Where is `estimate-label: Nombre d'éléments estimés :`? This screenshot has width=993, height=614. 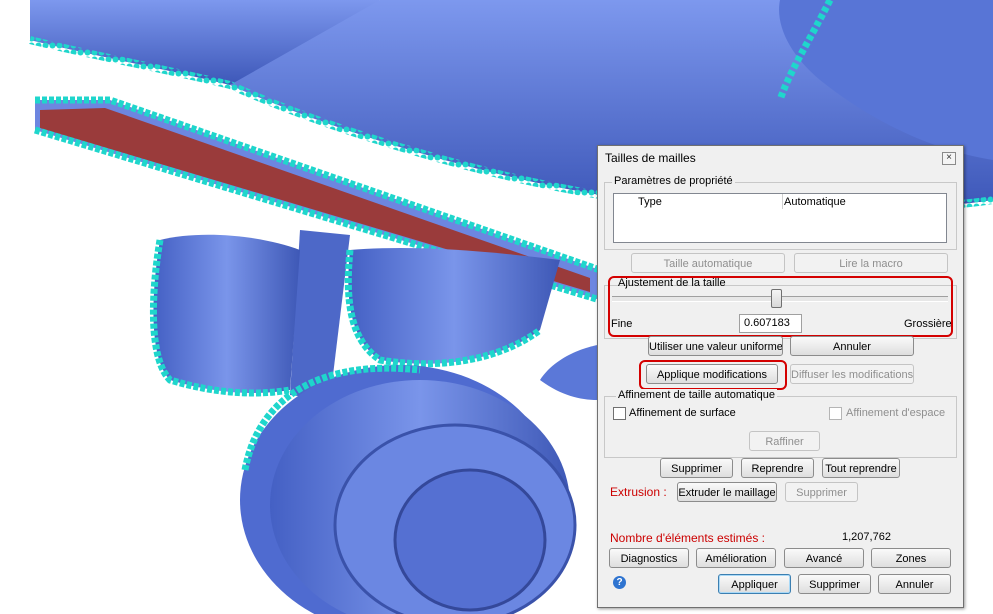
estimate-label: Nombre d'éléments estimés : is located at coordinates (688, 538).